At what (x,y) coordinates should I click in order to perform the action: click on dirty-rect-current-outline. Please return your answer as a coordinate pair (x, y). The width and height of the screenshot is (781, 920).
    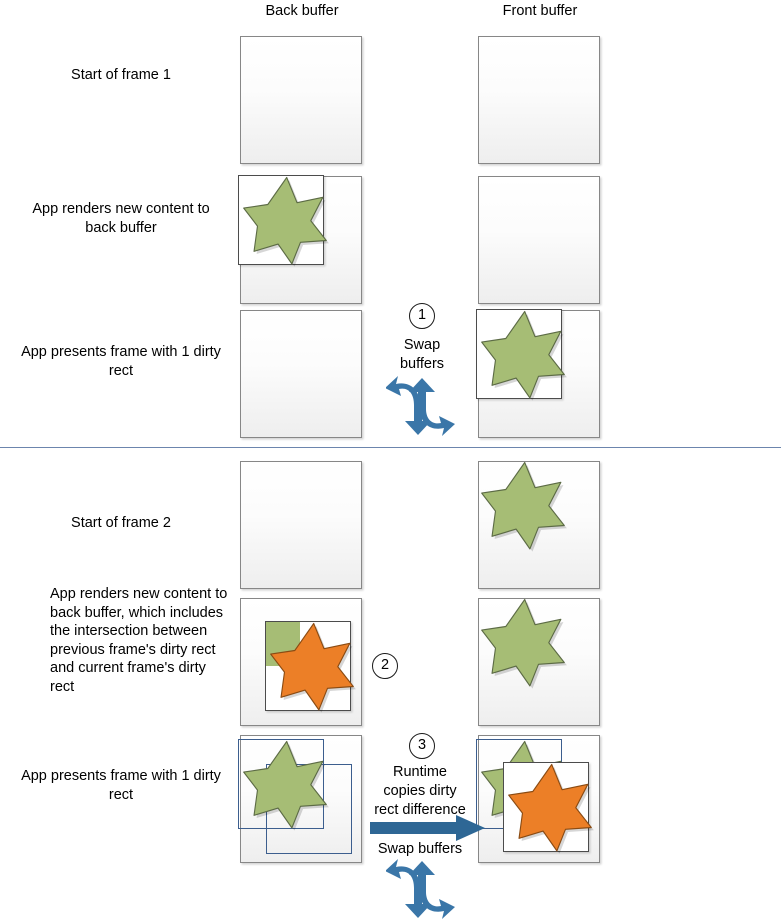
    Looking at the image, I should click on (309, 809).